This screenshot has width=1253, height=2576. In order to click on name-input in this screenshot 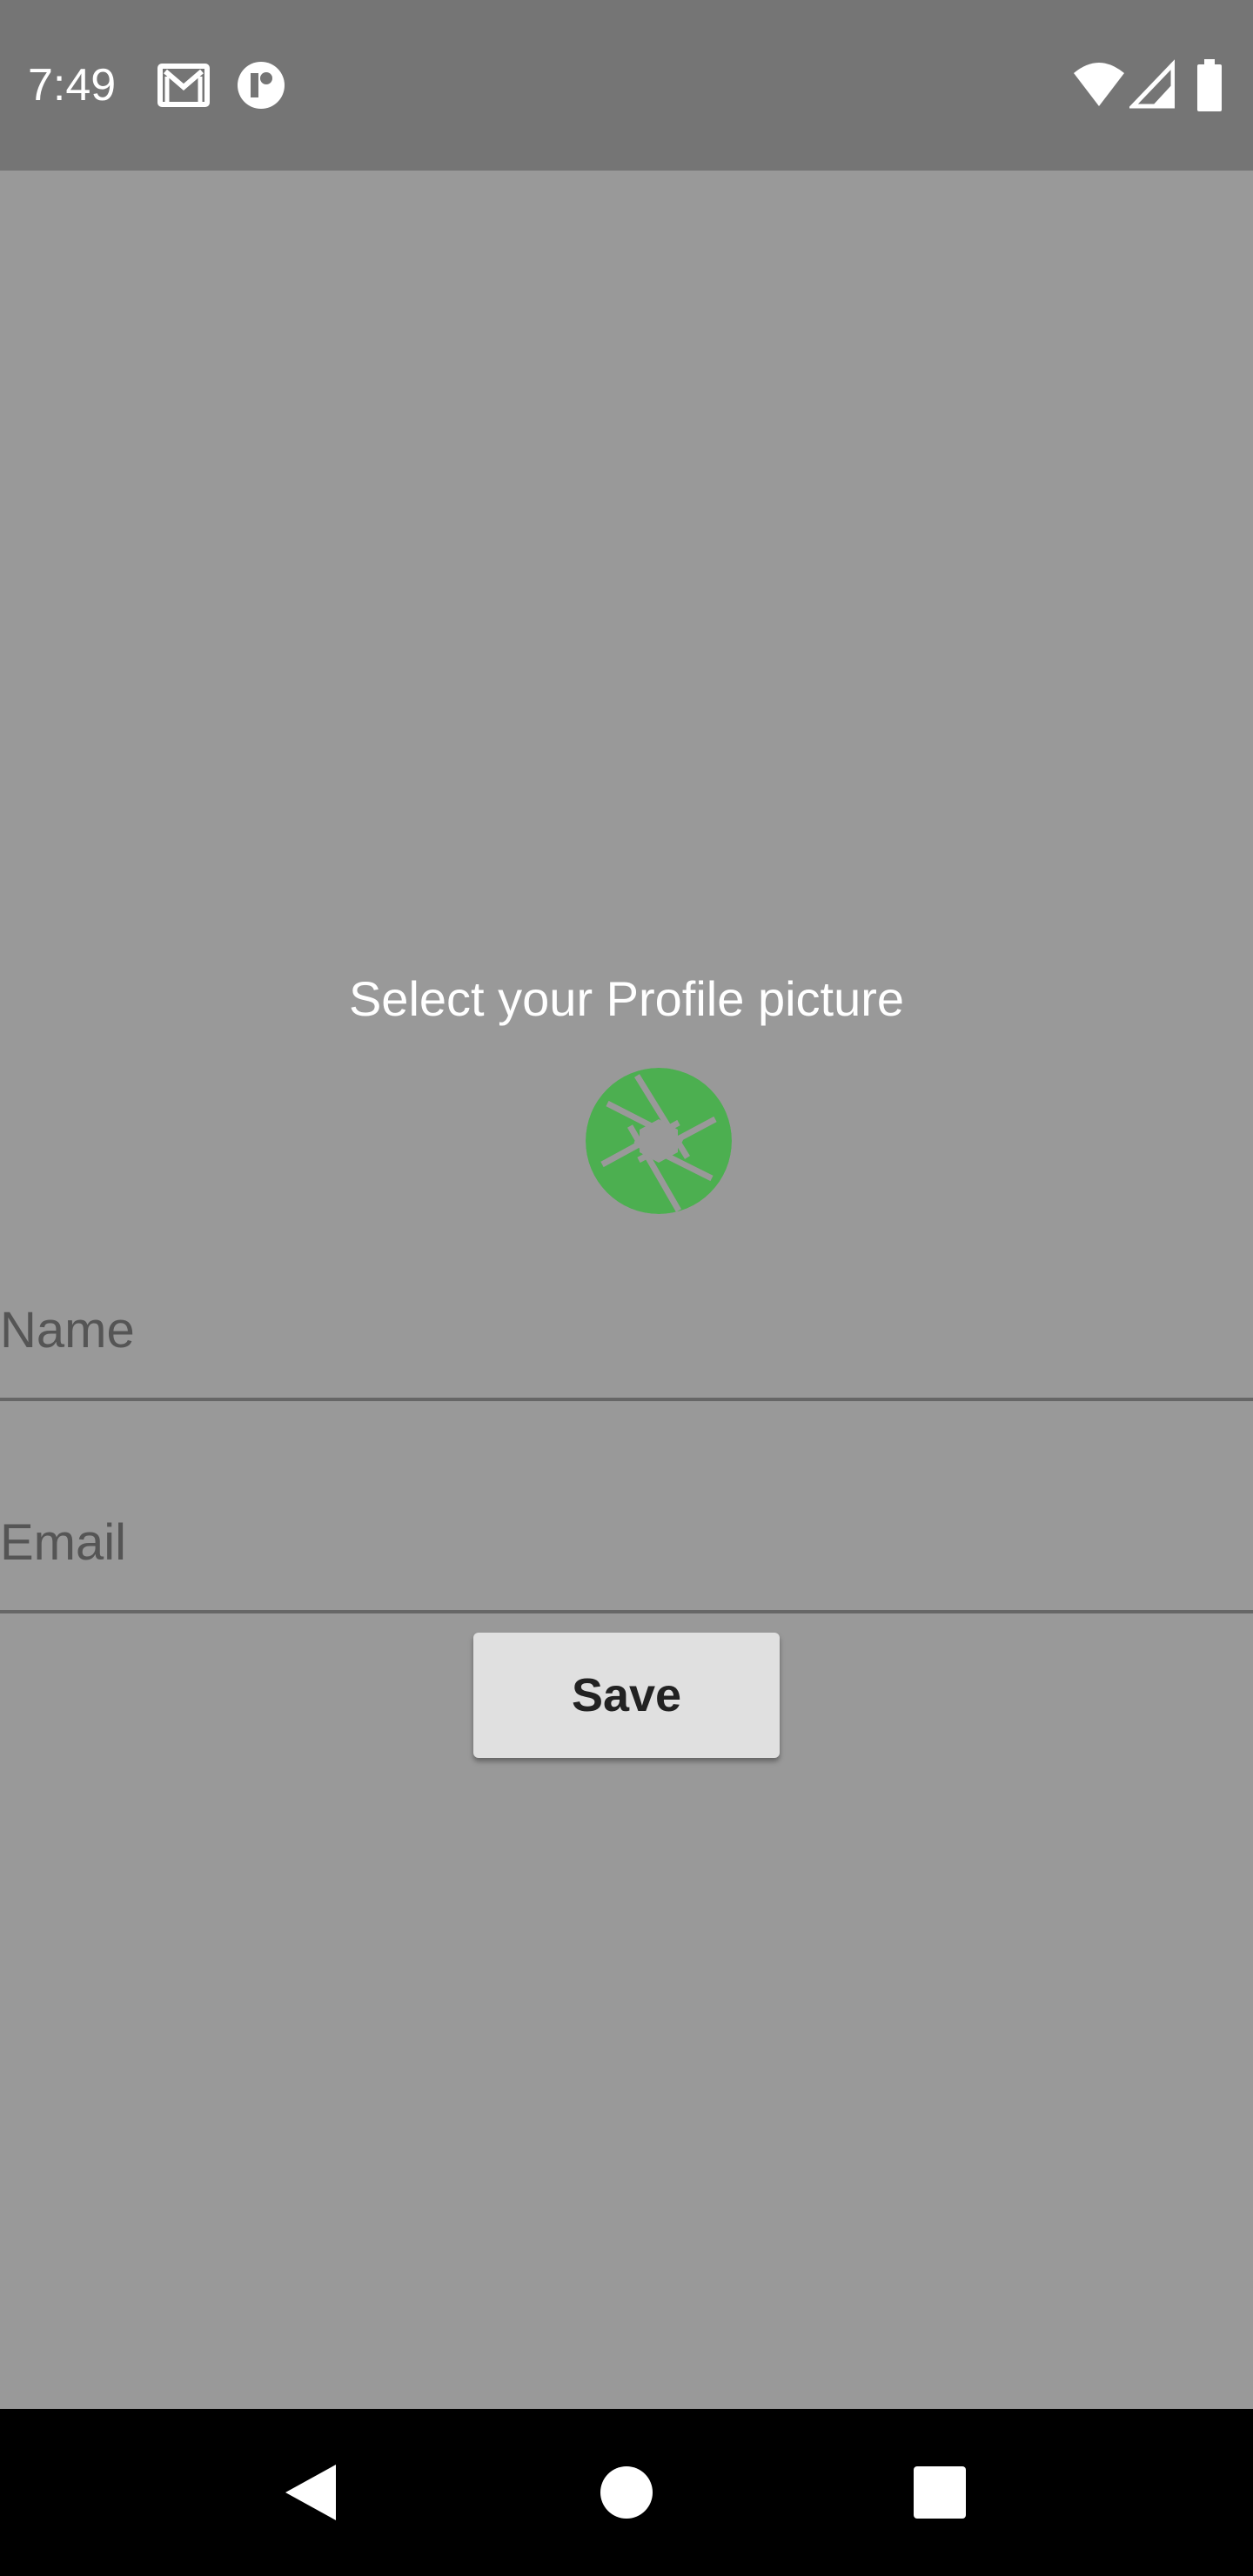, I will do `click(626, 1330)`.